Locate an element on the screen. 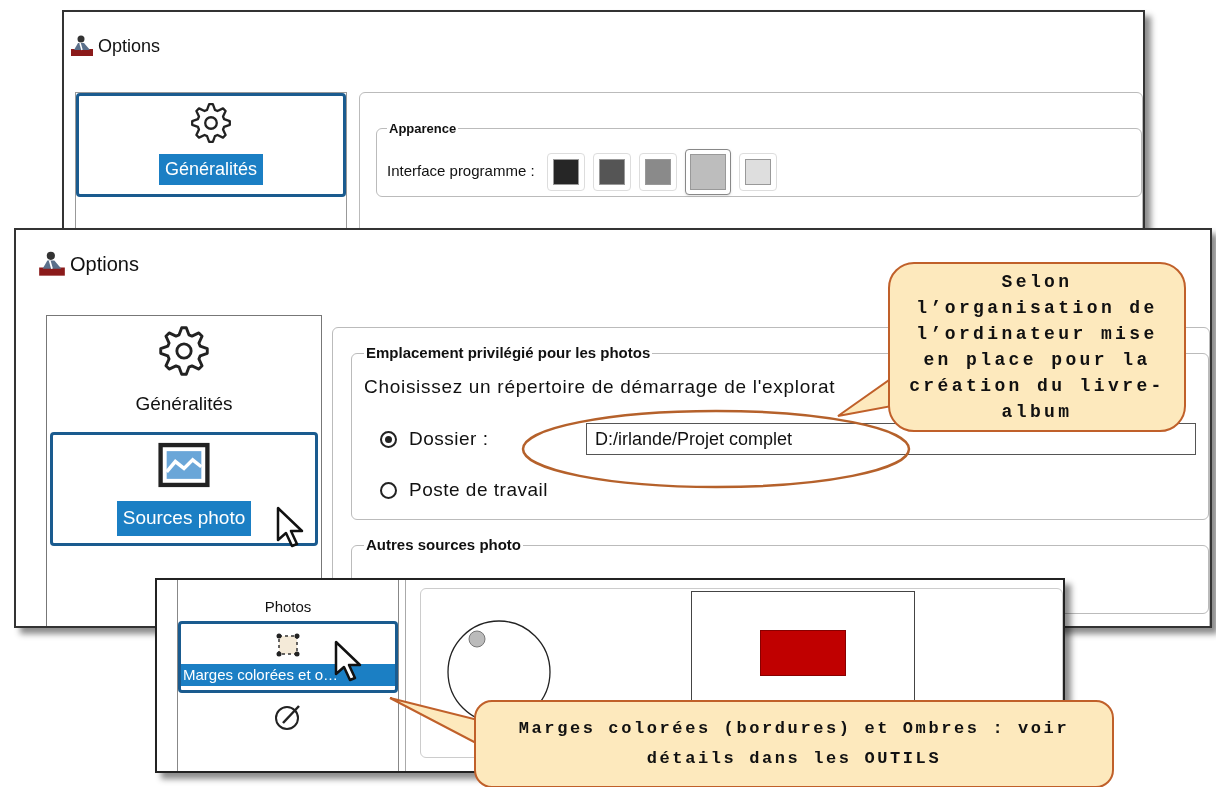 The image size is (1216, 787). radio-label: Poste de travail is located at coordinates (479, 490).